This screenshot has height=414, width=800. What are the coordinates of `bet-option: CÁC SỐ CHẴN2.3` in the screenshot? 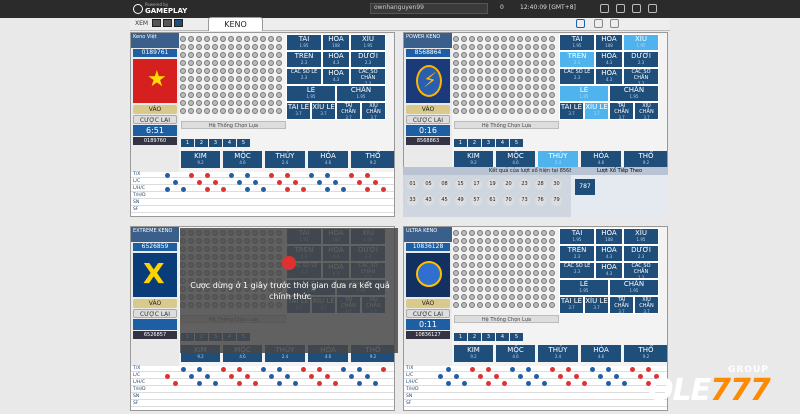 It's located at (641, 270).